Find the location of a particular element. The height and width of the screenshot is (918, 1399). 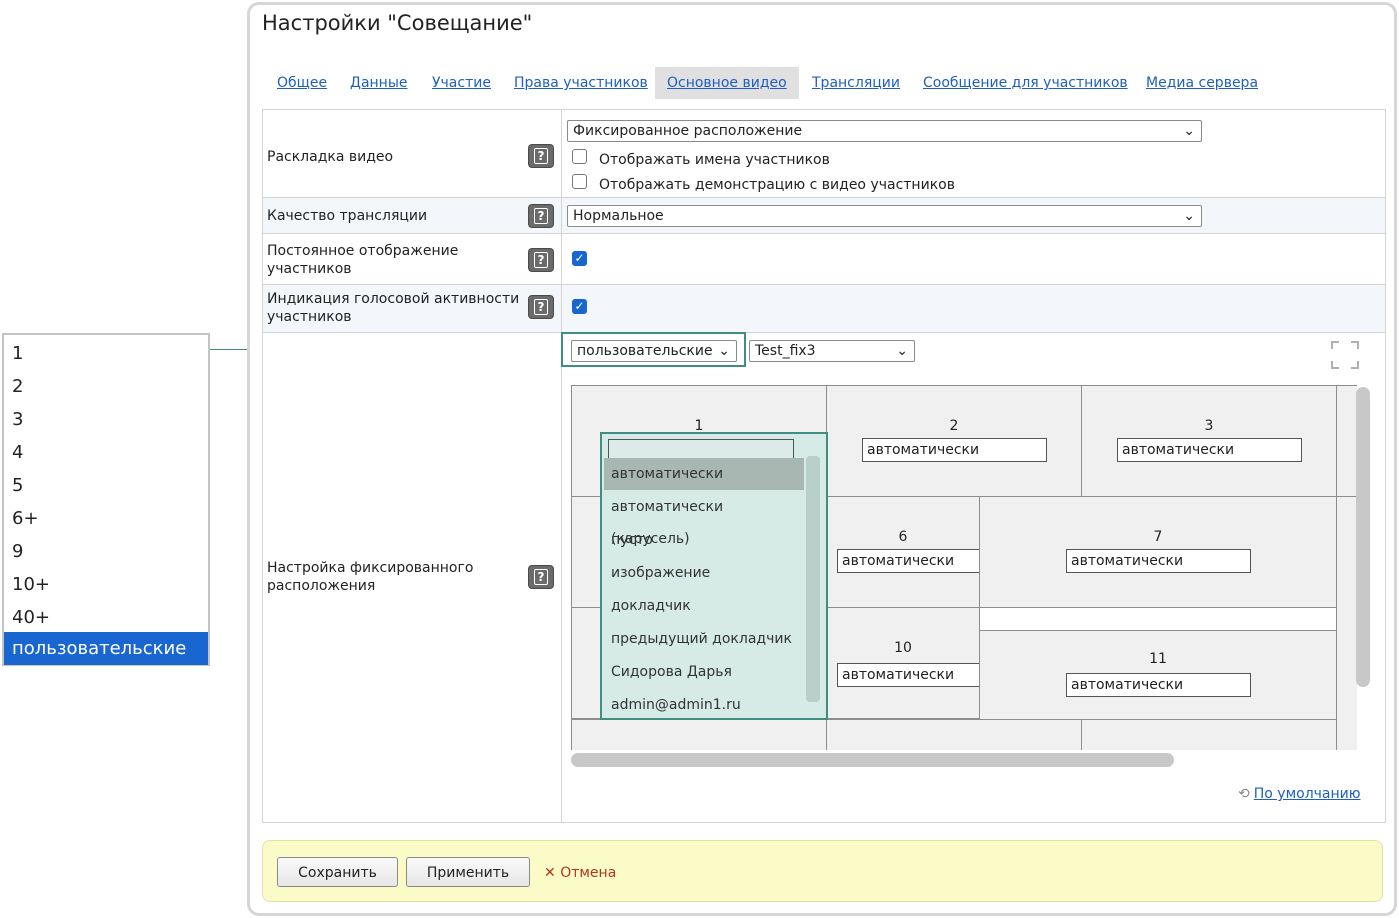

layout-cell: 7 автоматически is located at coordinates (1158, 552).